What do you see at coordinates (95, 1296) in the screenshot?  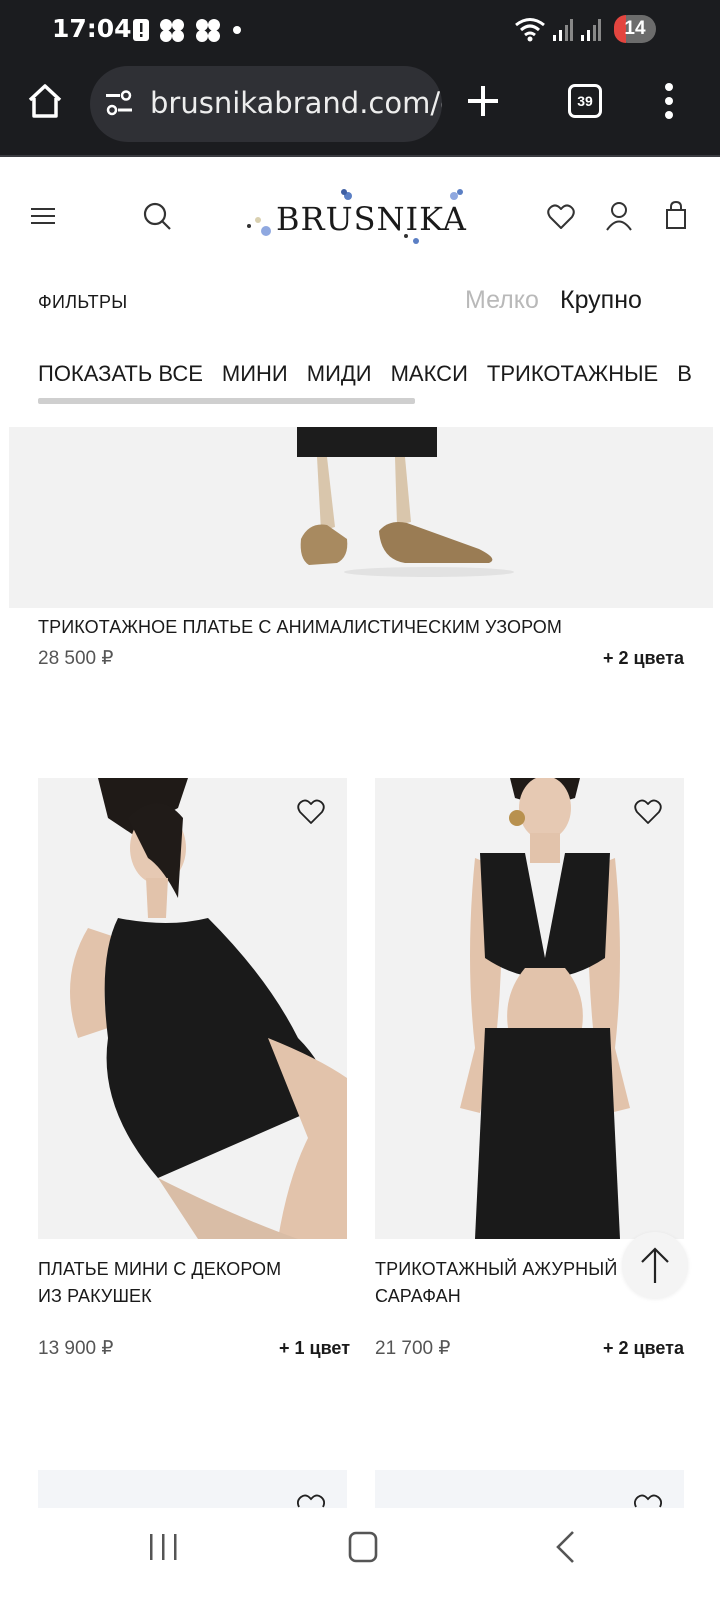 I see `product-title-line: ИЗ РАКУШЕК` at bounding box center [95, 1296].